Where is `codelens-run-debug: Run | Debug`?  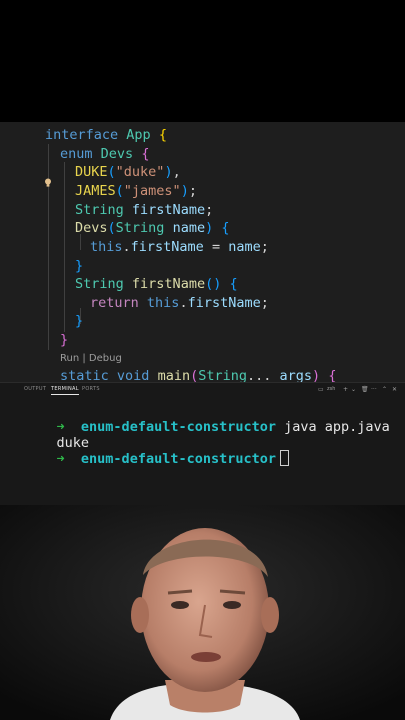
codelens-run-debug: Run | Debug is located at coordinates (91, 359).